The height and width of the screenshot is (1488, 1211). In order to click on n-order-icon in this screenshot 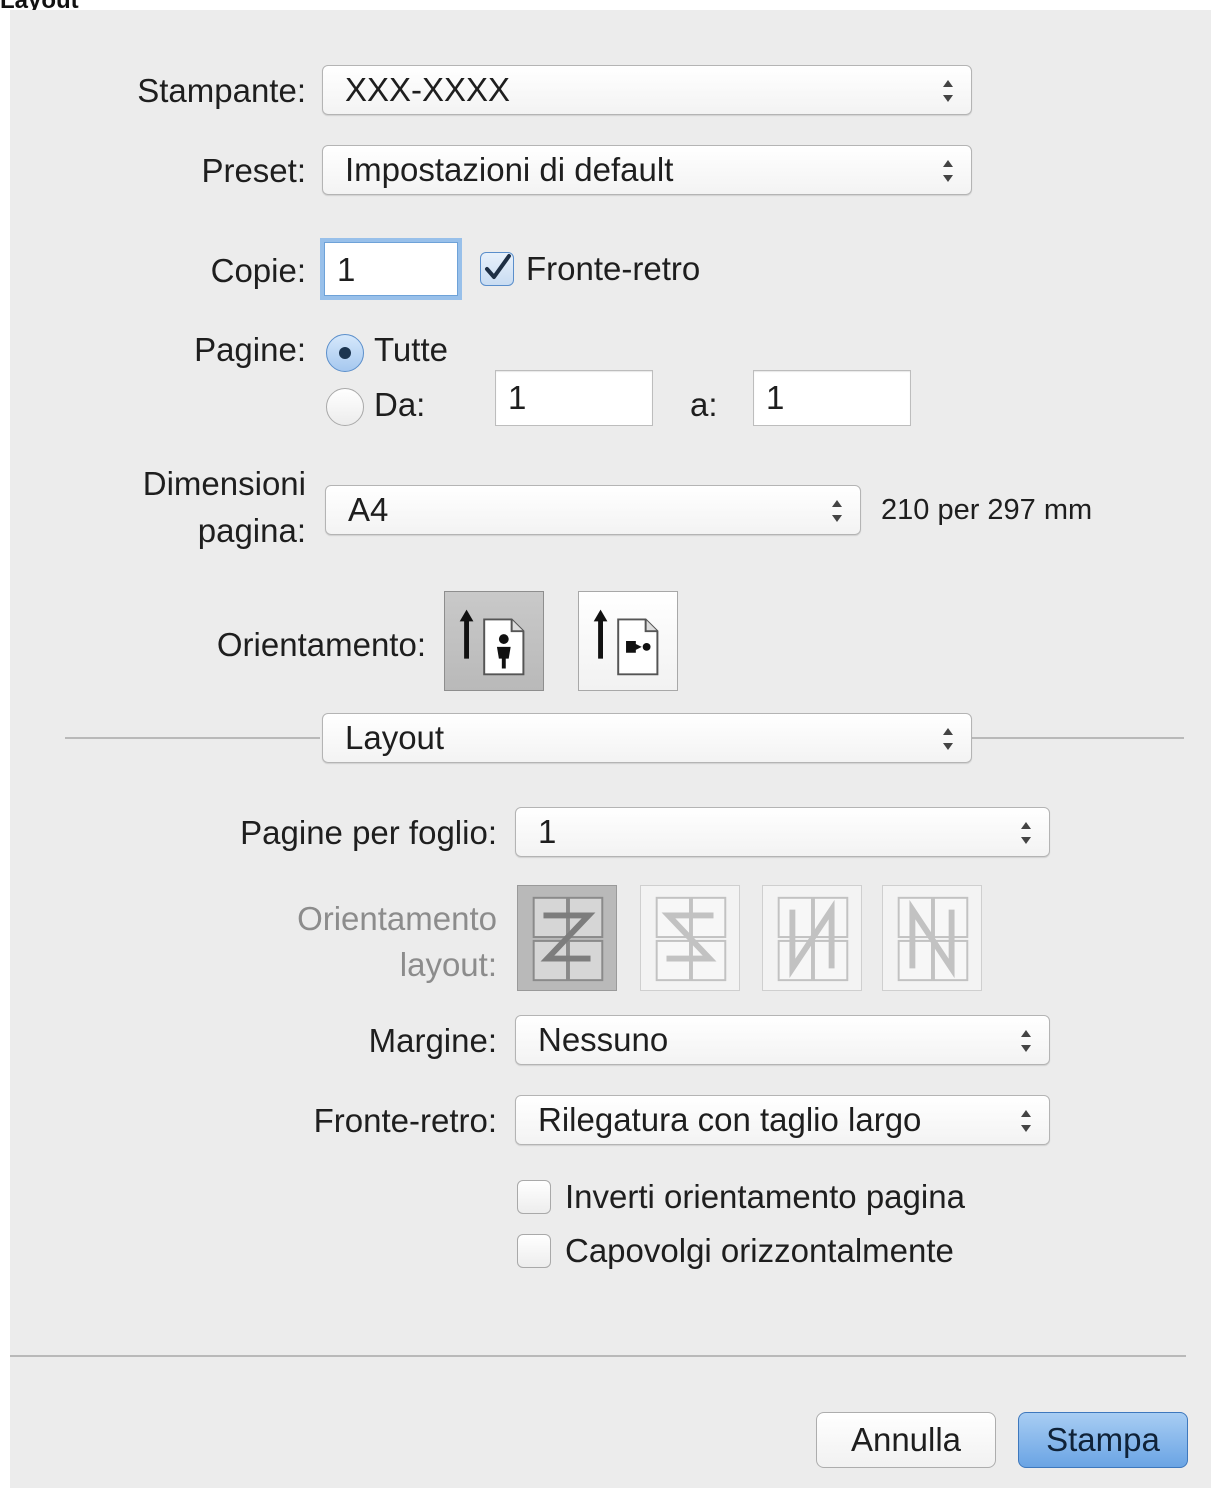, I will do `click(813, 939)`.